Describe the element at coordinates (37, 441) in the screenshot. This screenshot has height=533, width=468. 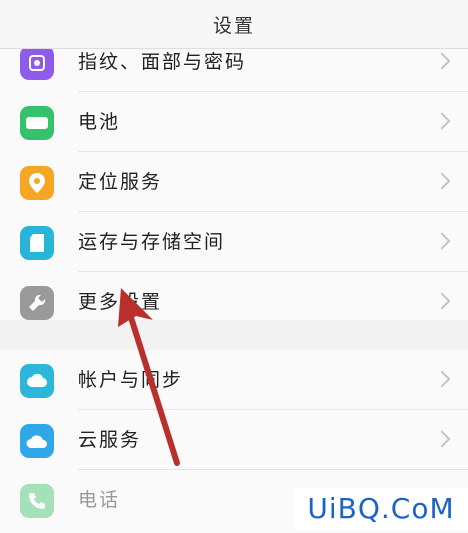
I see `cloud-icon` at that location.